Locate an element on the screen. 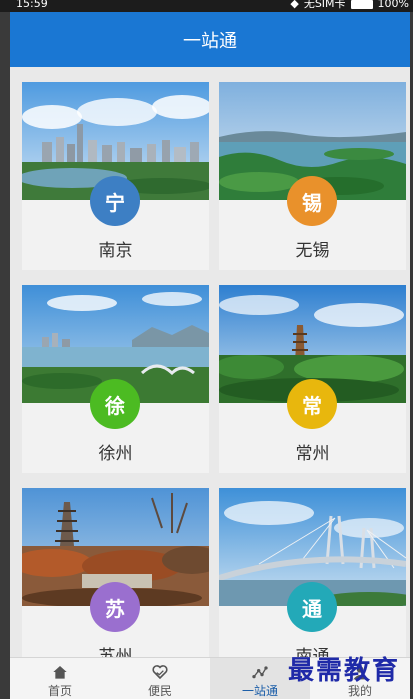 This screenshot has height=699, width=413. tab-home: 首页 is located at coordinates (60, 678).